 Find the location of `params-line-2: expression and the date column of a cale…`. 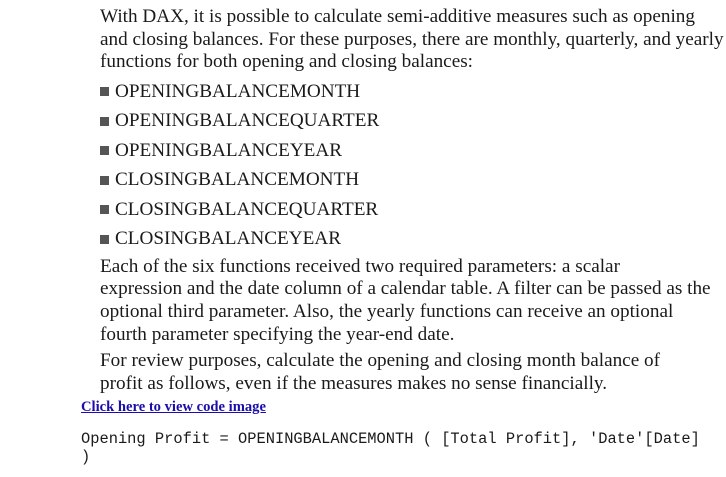

params-line-2: expression and the date column of a cale… is located at coordinates (405, 289).